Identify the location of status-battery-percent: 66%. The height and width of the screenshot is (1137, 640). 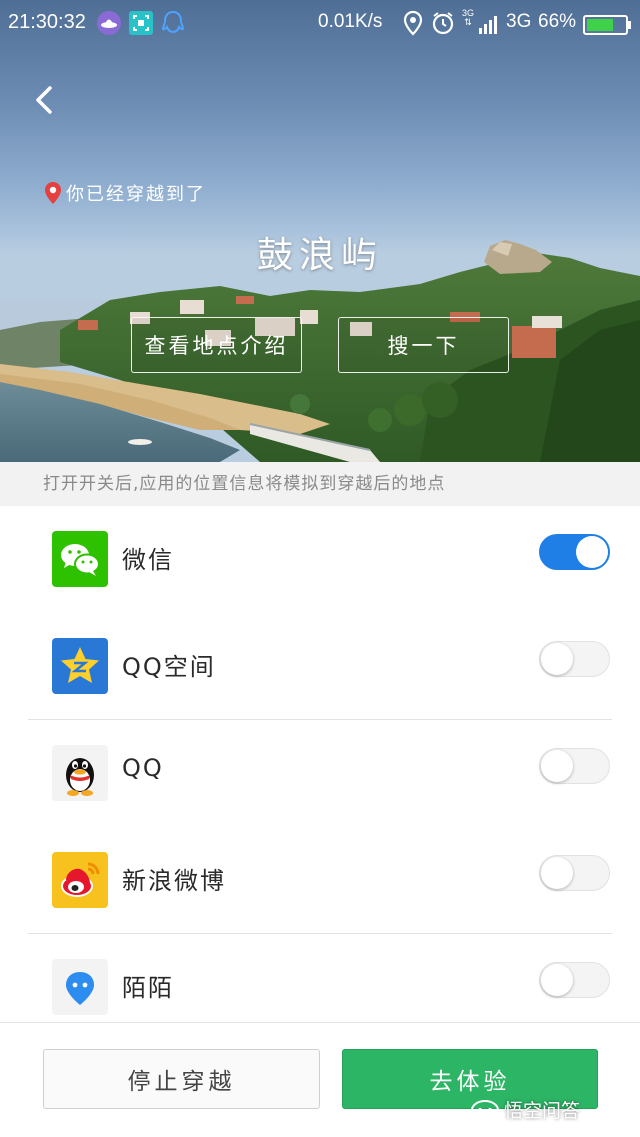
(557, 21).